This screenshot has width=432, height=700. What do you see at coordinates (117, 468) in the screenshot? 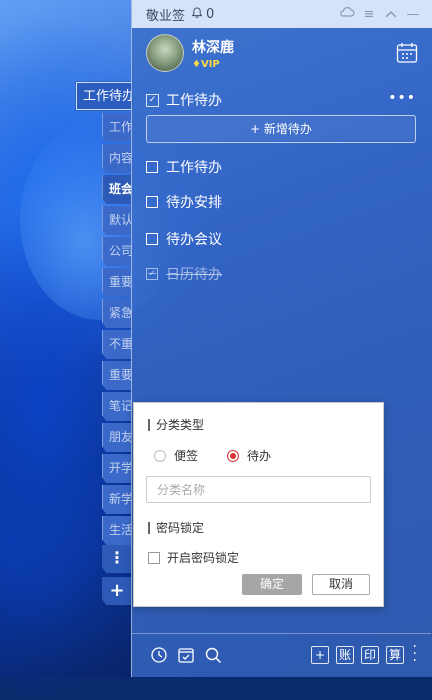
I see `category-tab: 开学` at bounding box center [117, 468].